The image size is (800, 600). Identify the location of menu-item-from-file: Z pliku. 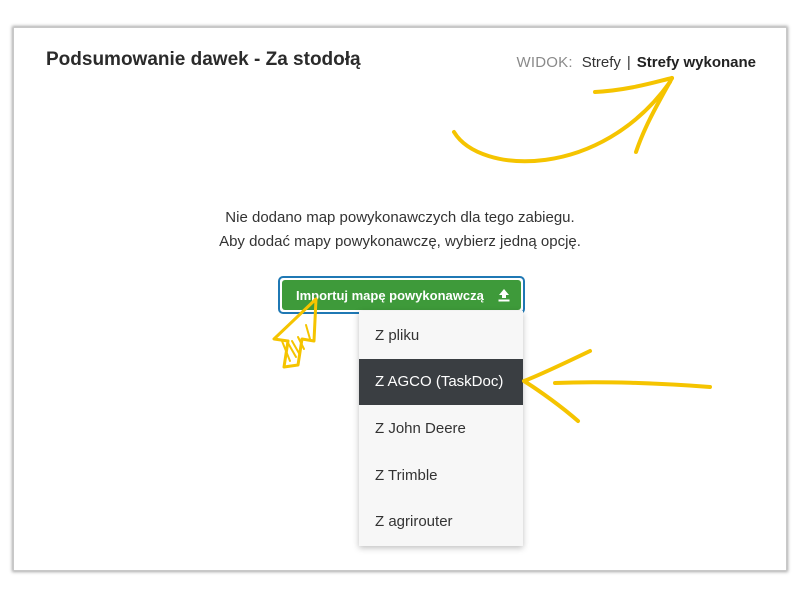
(441, 335).